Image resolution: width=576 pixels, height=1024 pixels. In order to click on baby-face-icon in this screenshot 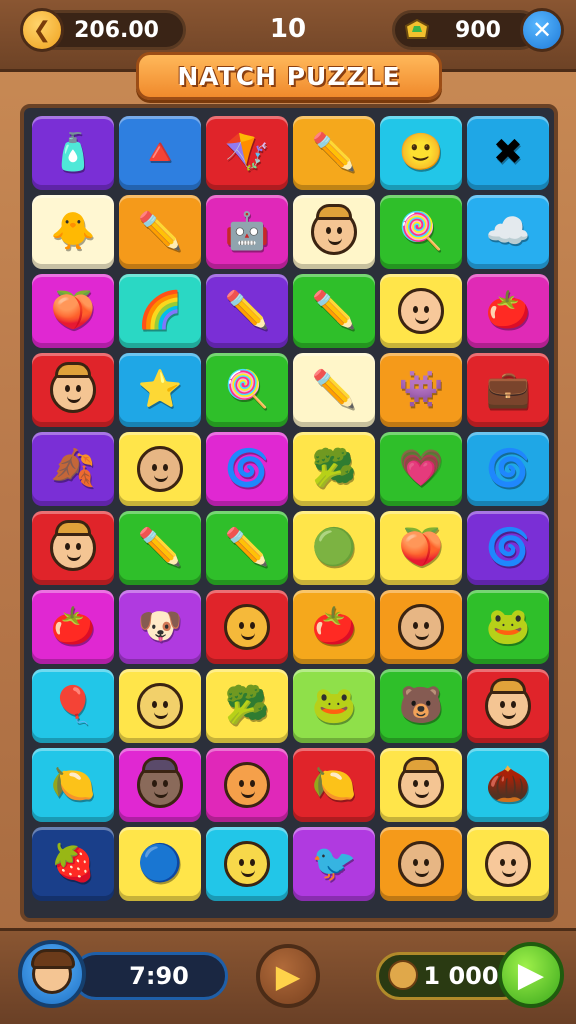, I will do `click(508, 864)`.